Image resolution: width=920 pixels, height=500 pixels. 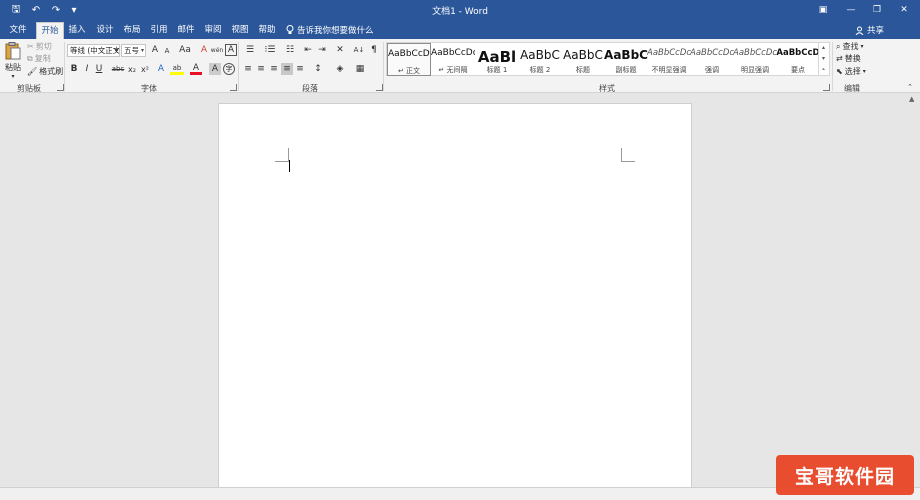 I want to click on change-case-icon: Aa, so click(x=185, y=50).